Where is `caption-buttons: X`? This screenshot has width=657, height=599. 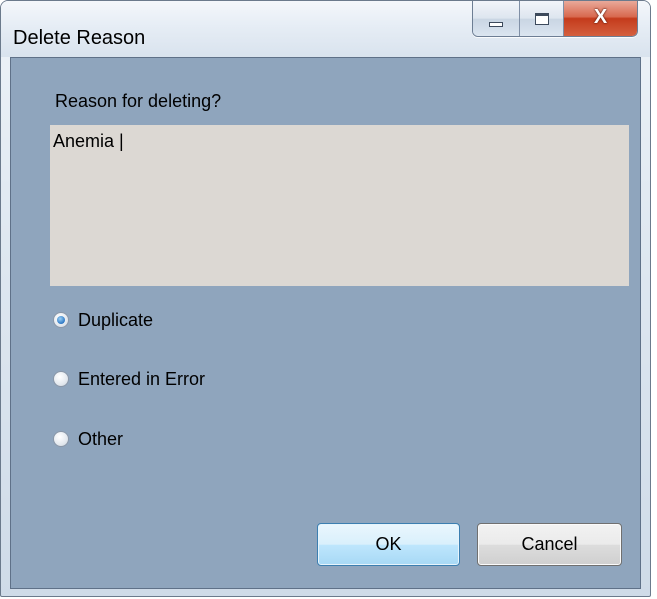
caption-buttons: X is located at coordinates (555, 19).